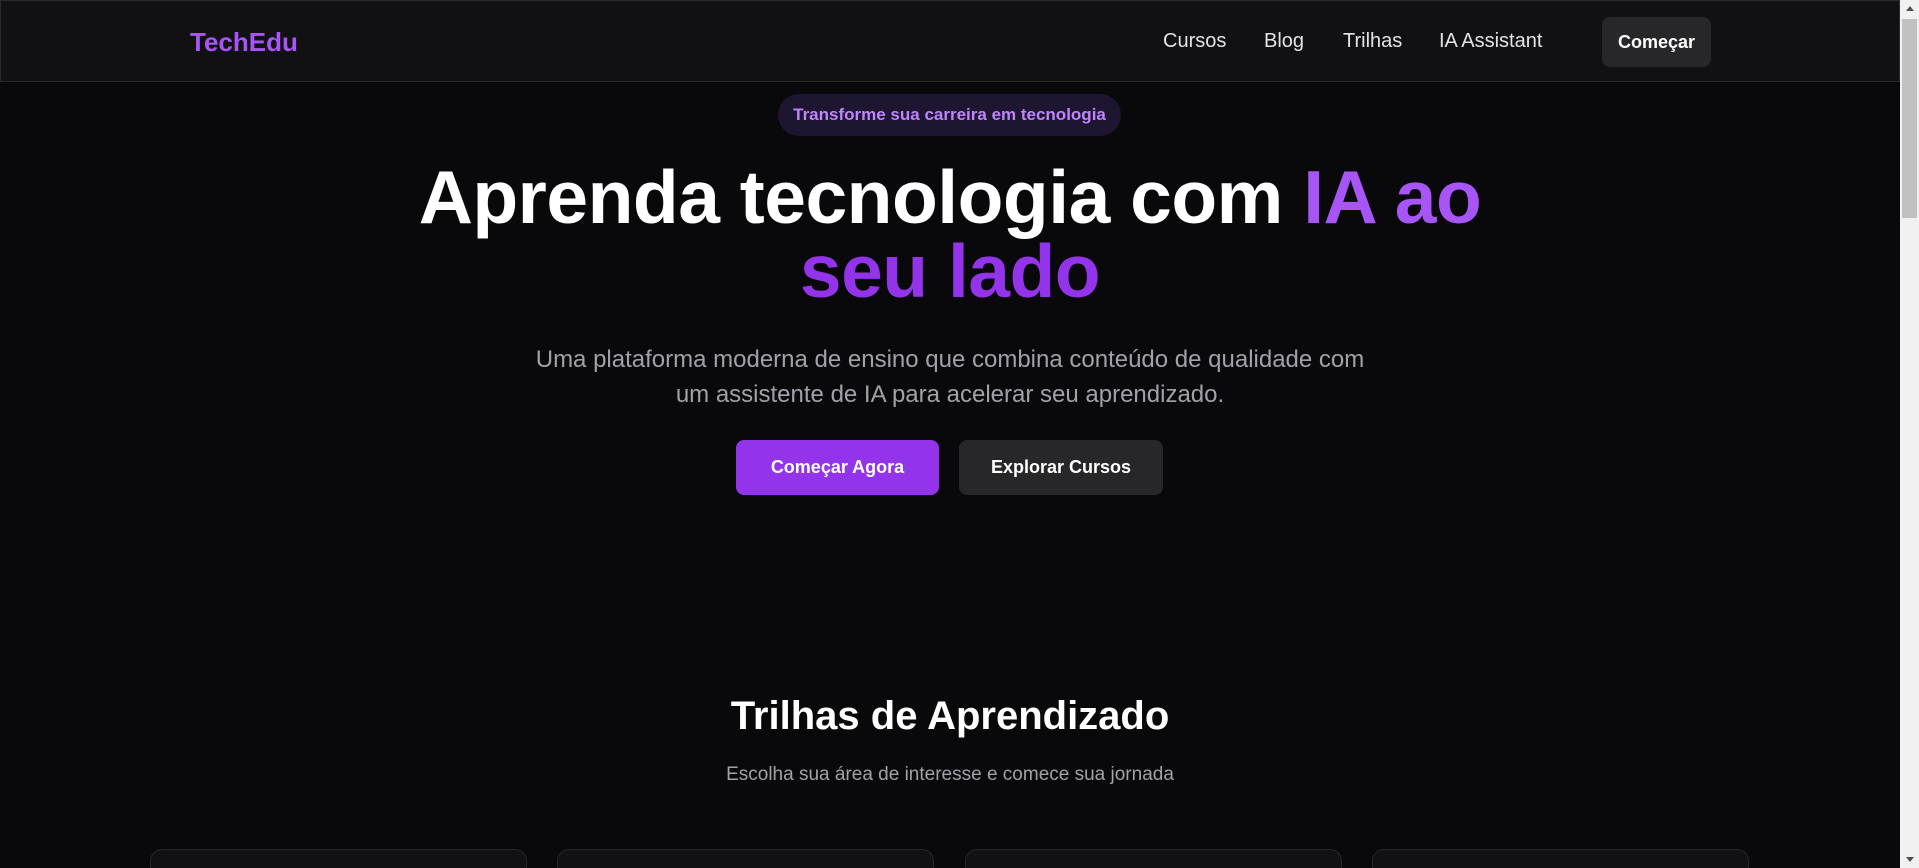  I want to click on nav-link-ia-assistant: IA Assistant, so click(1490, 41).